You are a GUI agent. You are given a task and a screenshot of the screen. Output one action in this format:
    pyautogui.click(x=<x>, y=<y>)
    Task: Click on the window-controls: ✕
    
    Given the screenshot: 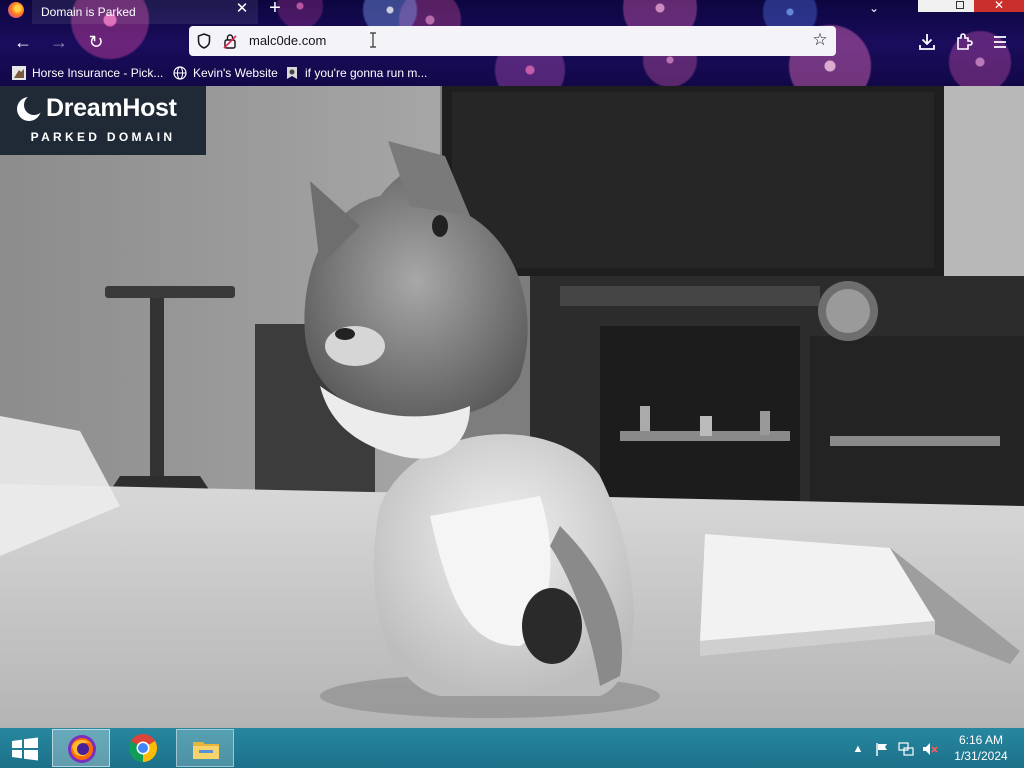 What is the action you would take?
    pyautogui.click(x=971, y=6)
    